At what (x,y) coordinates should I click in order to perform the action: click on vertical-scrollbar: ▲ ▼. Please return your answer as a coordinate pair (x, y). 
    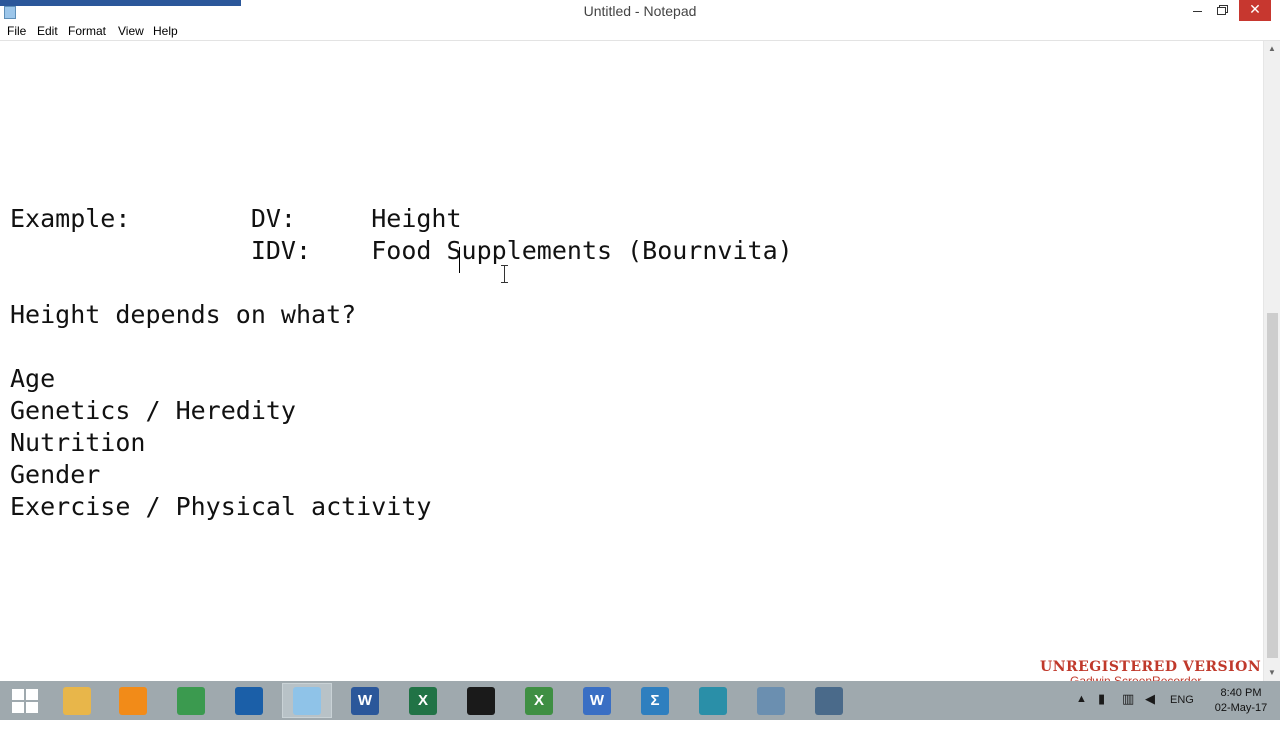
    Looking at the image, I should click on (1271, 361).